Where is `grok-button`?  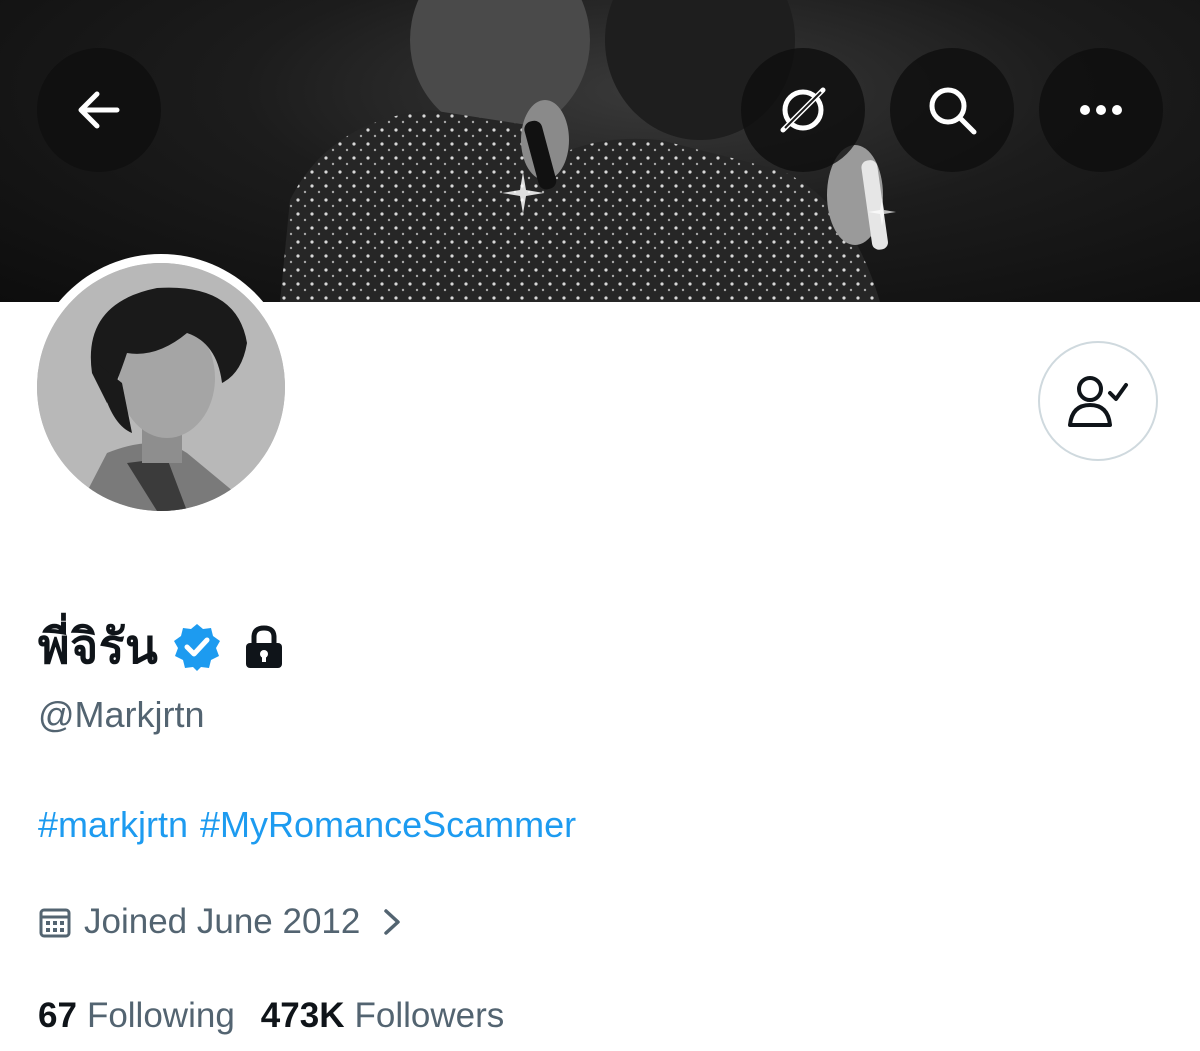
grok-button is located at coordinates (803, 110).